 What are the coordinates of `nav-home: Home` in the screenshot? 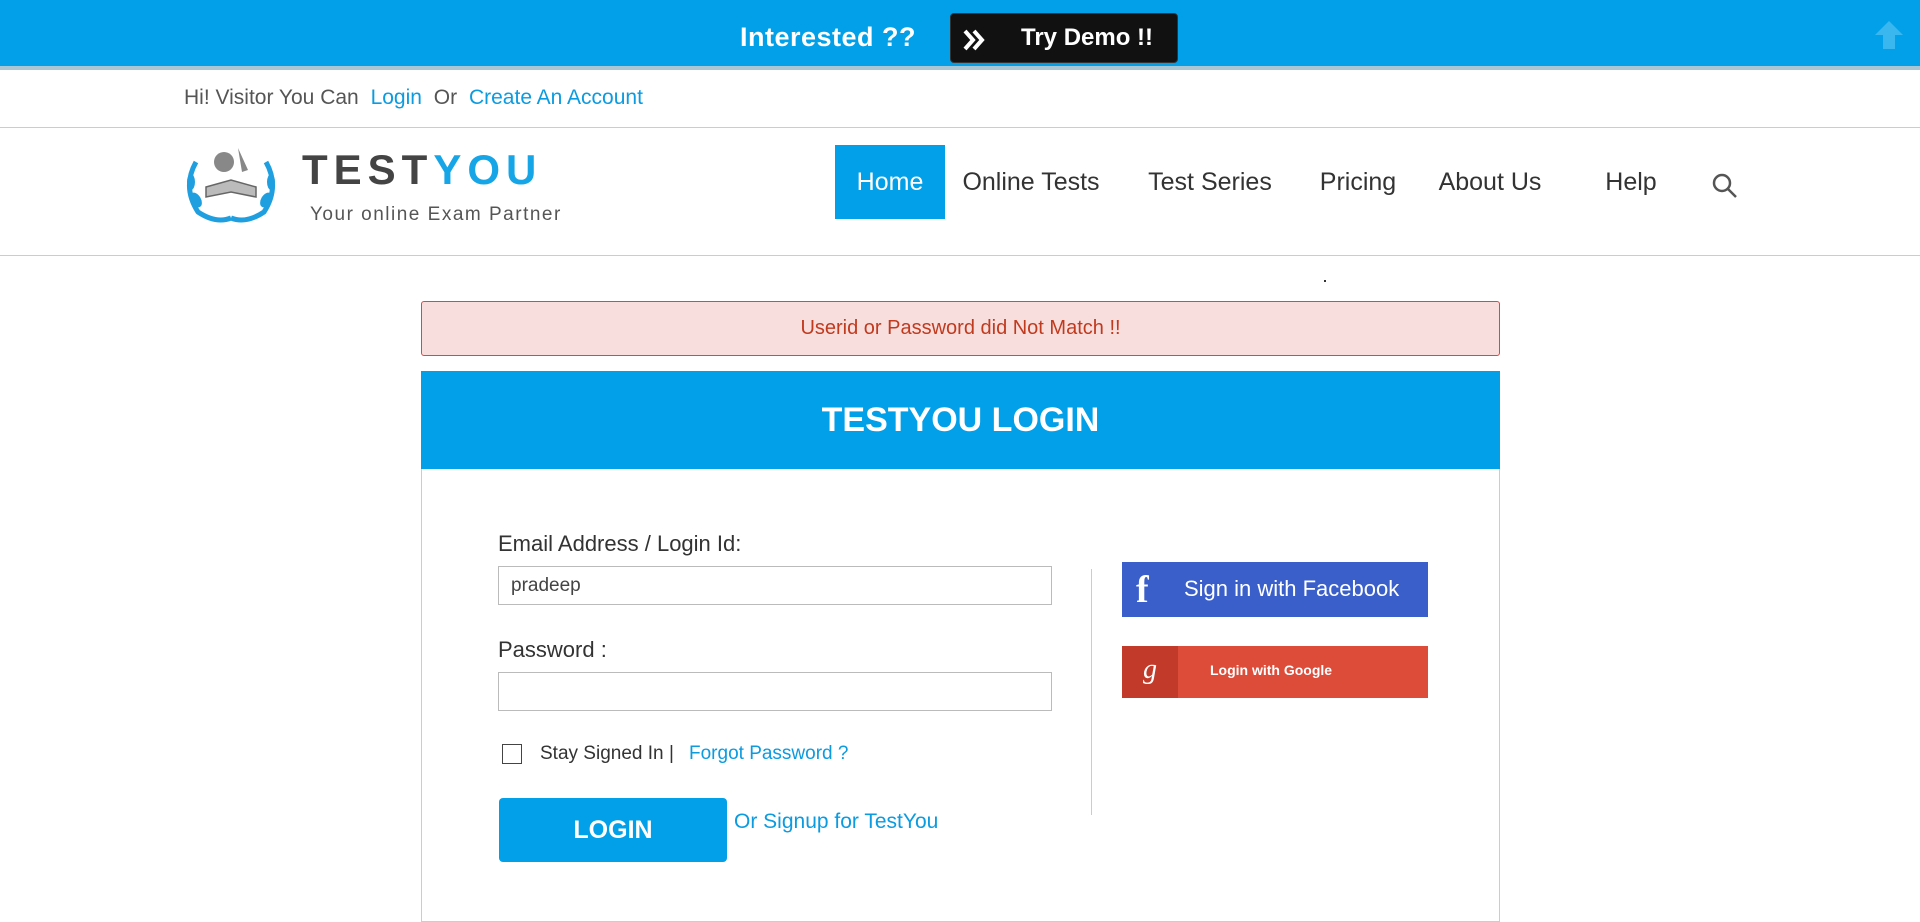 It's located at (890, 182).